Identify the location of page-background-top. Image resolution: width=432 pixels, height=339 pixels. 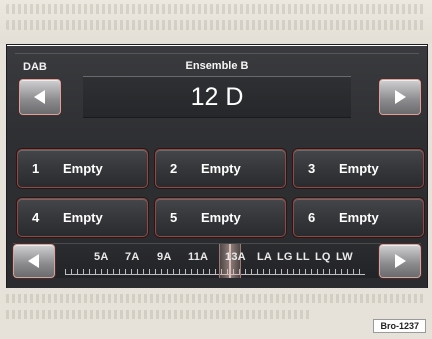
(216, 22).